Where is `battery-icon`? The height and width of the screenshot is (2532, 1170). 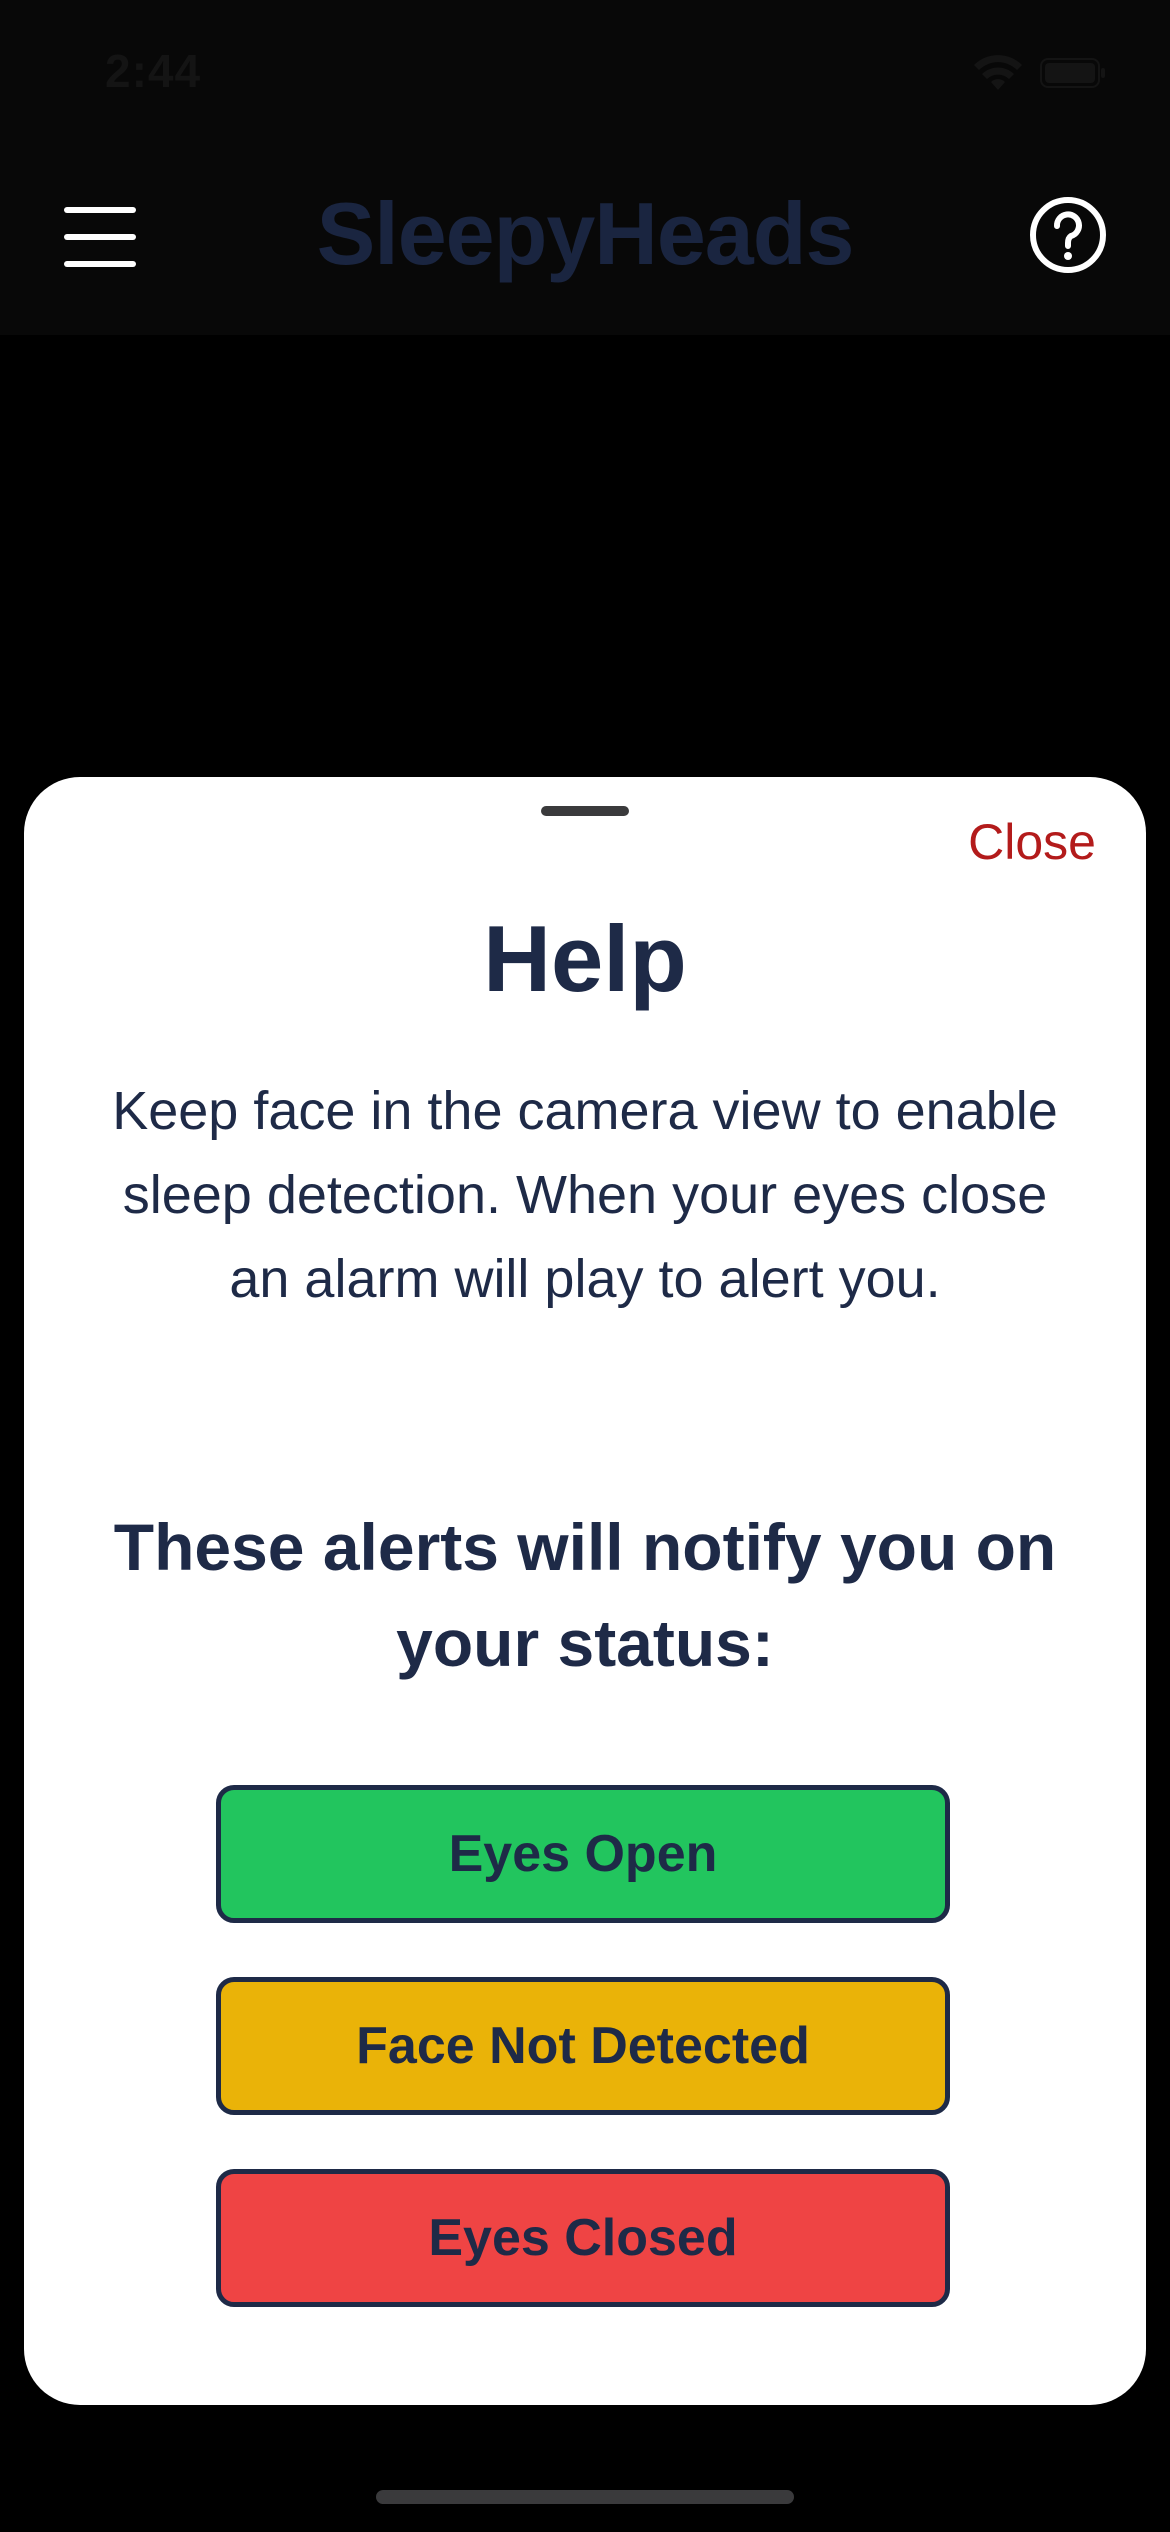 battery-icon is located at coordinates (1072, 73).